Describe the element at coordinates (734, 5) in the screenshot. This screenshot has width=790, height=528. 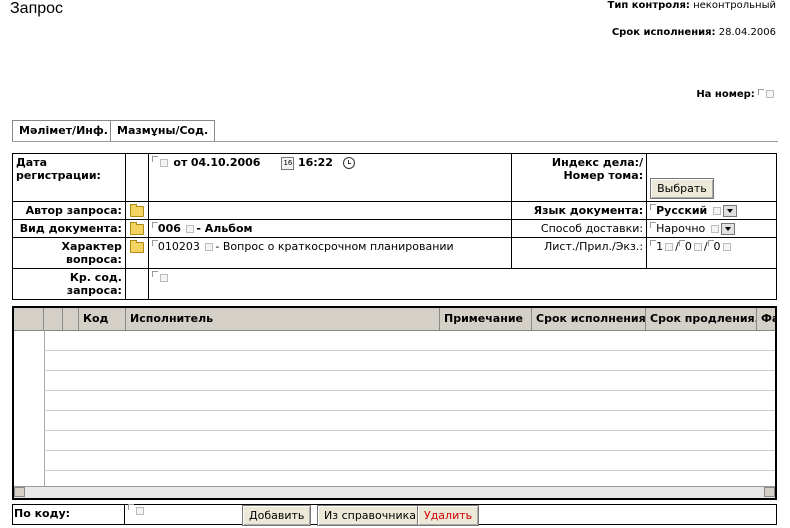
I see `control-type-value: неконтрольный` at that location.